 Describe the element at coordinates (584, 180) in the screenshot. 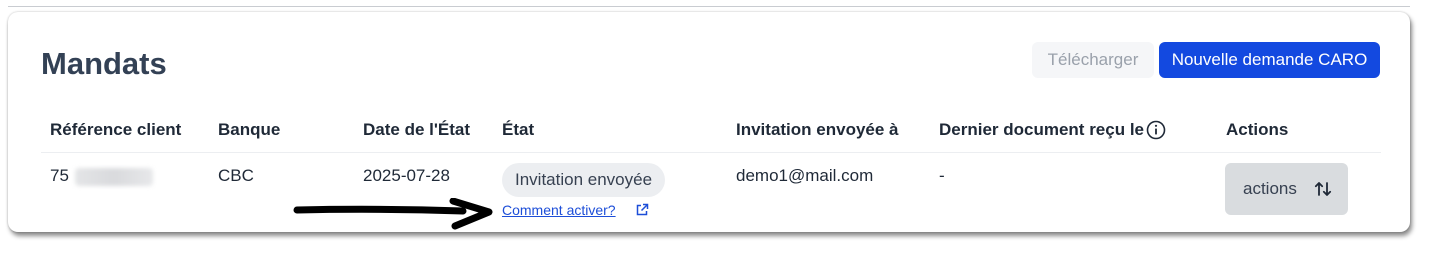

I see `status-badge: Invitation envoyée` at that location.